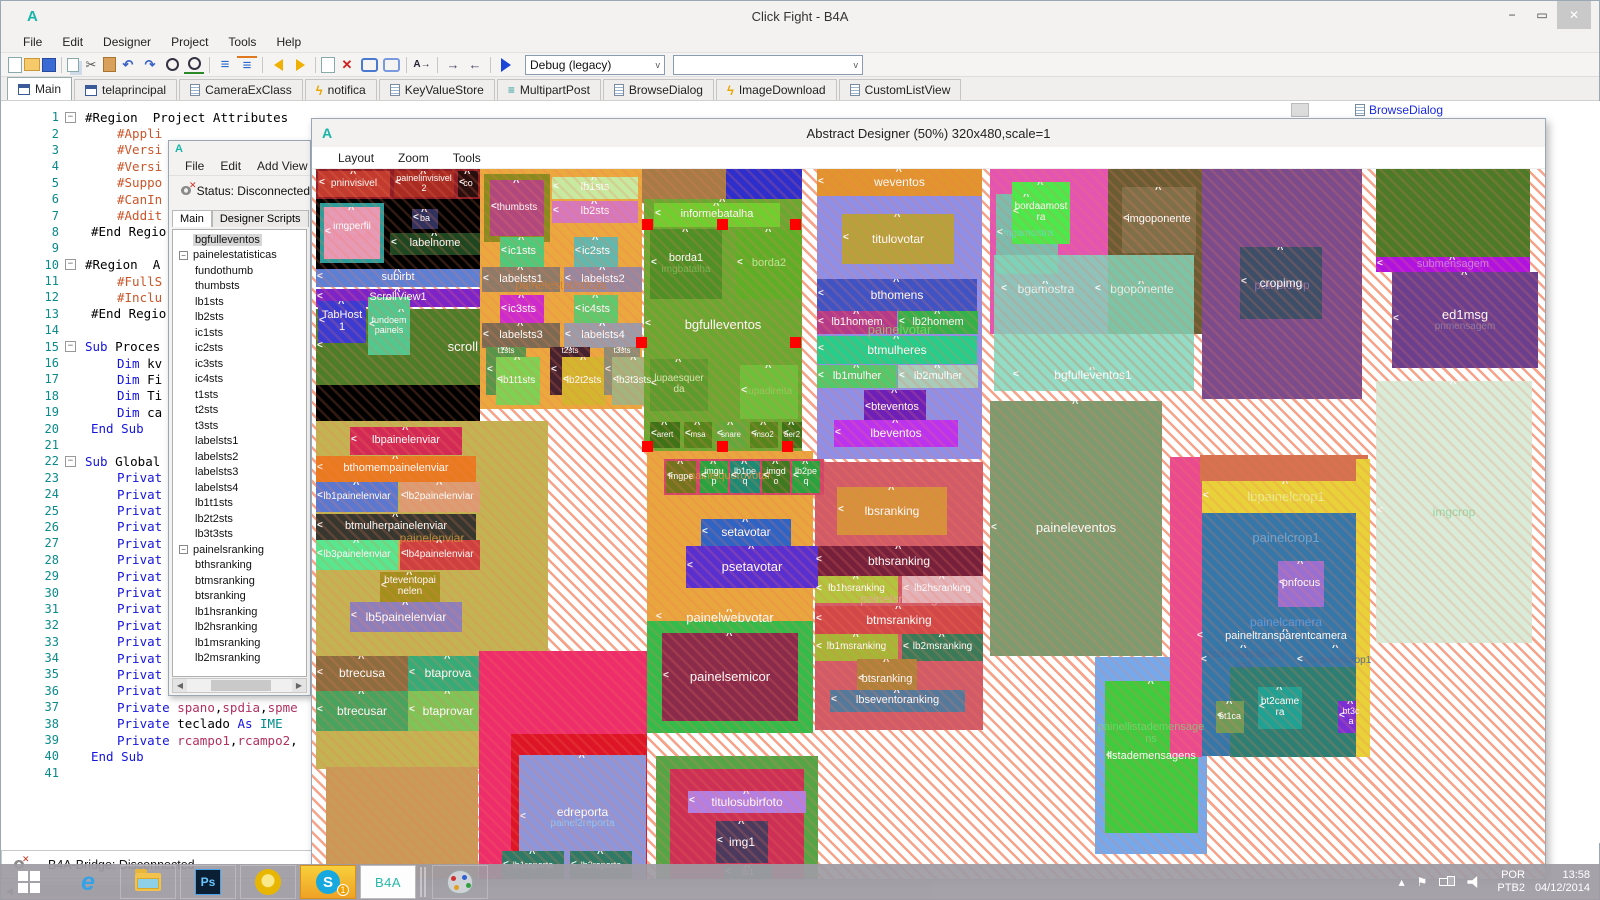  I want to click on view-btsm4: mso2, so click(764, 435).